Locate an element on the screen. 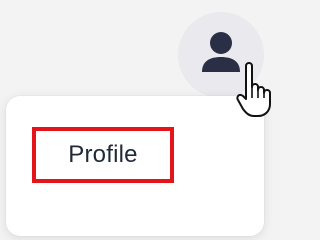  profile-avatar-button is located at coordinates (221, 55).